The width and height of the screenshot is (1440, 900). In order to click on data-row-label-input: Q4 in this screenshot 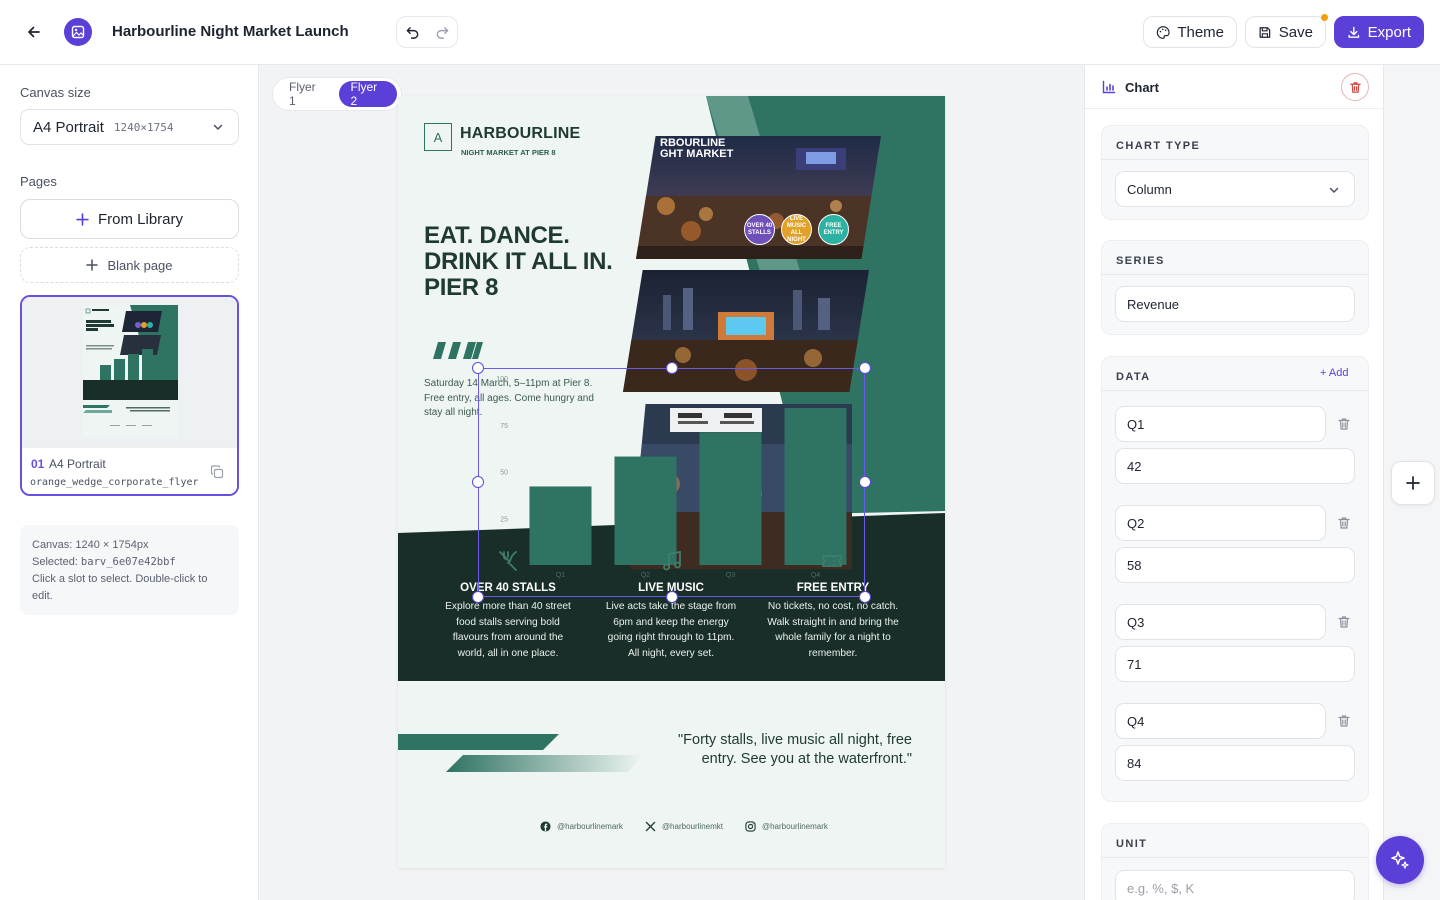, I will do `click(1220, 721)`.